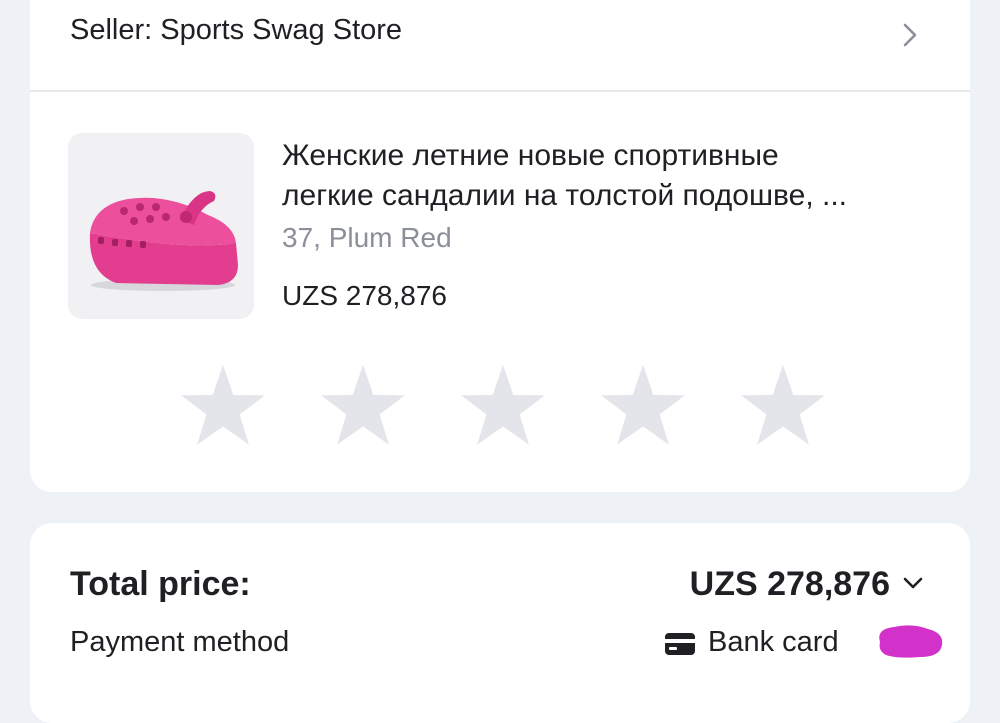 The height and width of the screenshot is (723, 1000). I want to click on chevron-down-icon, so click(913, 583).